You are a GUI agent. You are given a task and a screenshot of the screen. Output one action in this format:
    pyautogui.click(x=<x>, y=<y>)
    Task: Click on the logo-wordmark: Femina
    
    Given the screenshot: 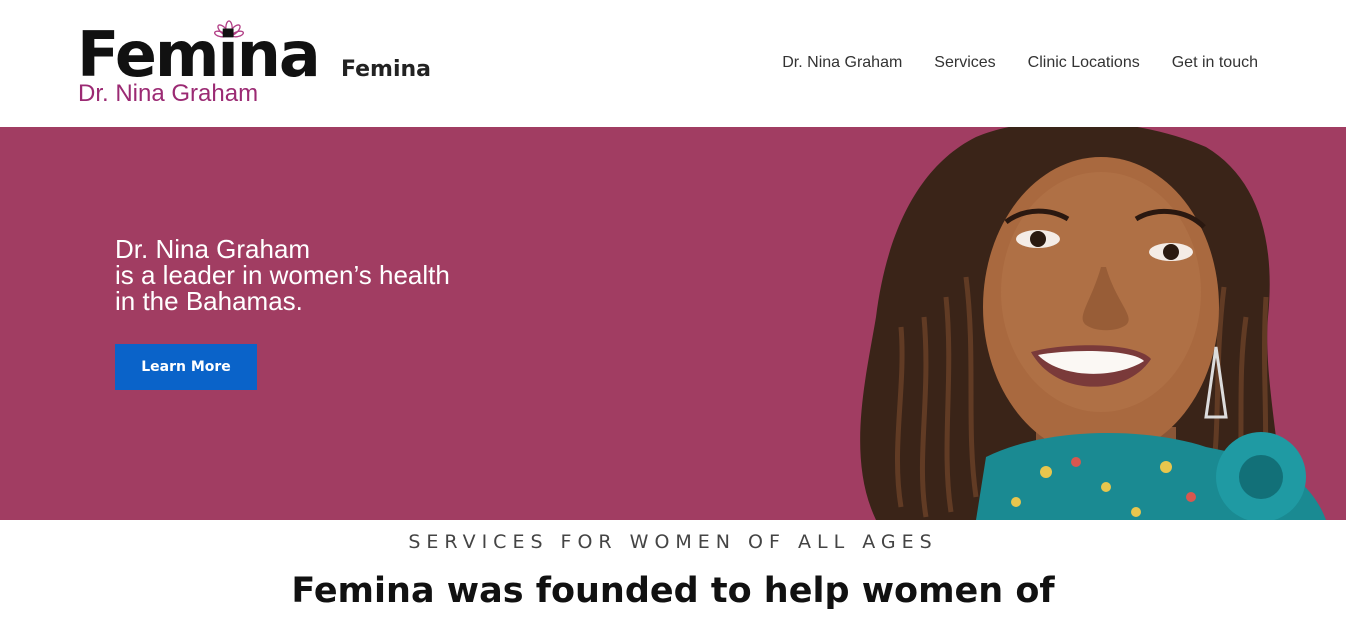 What is the action you would take?
    pyautogui.click(x=199, y=54)
    